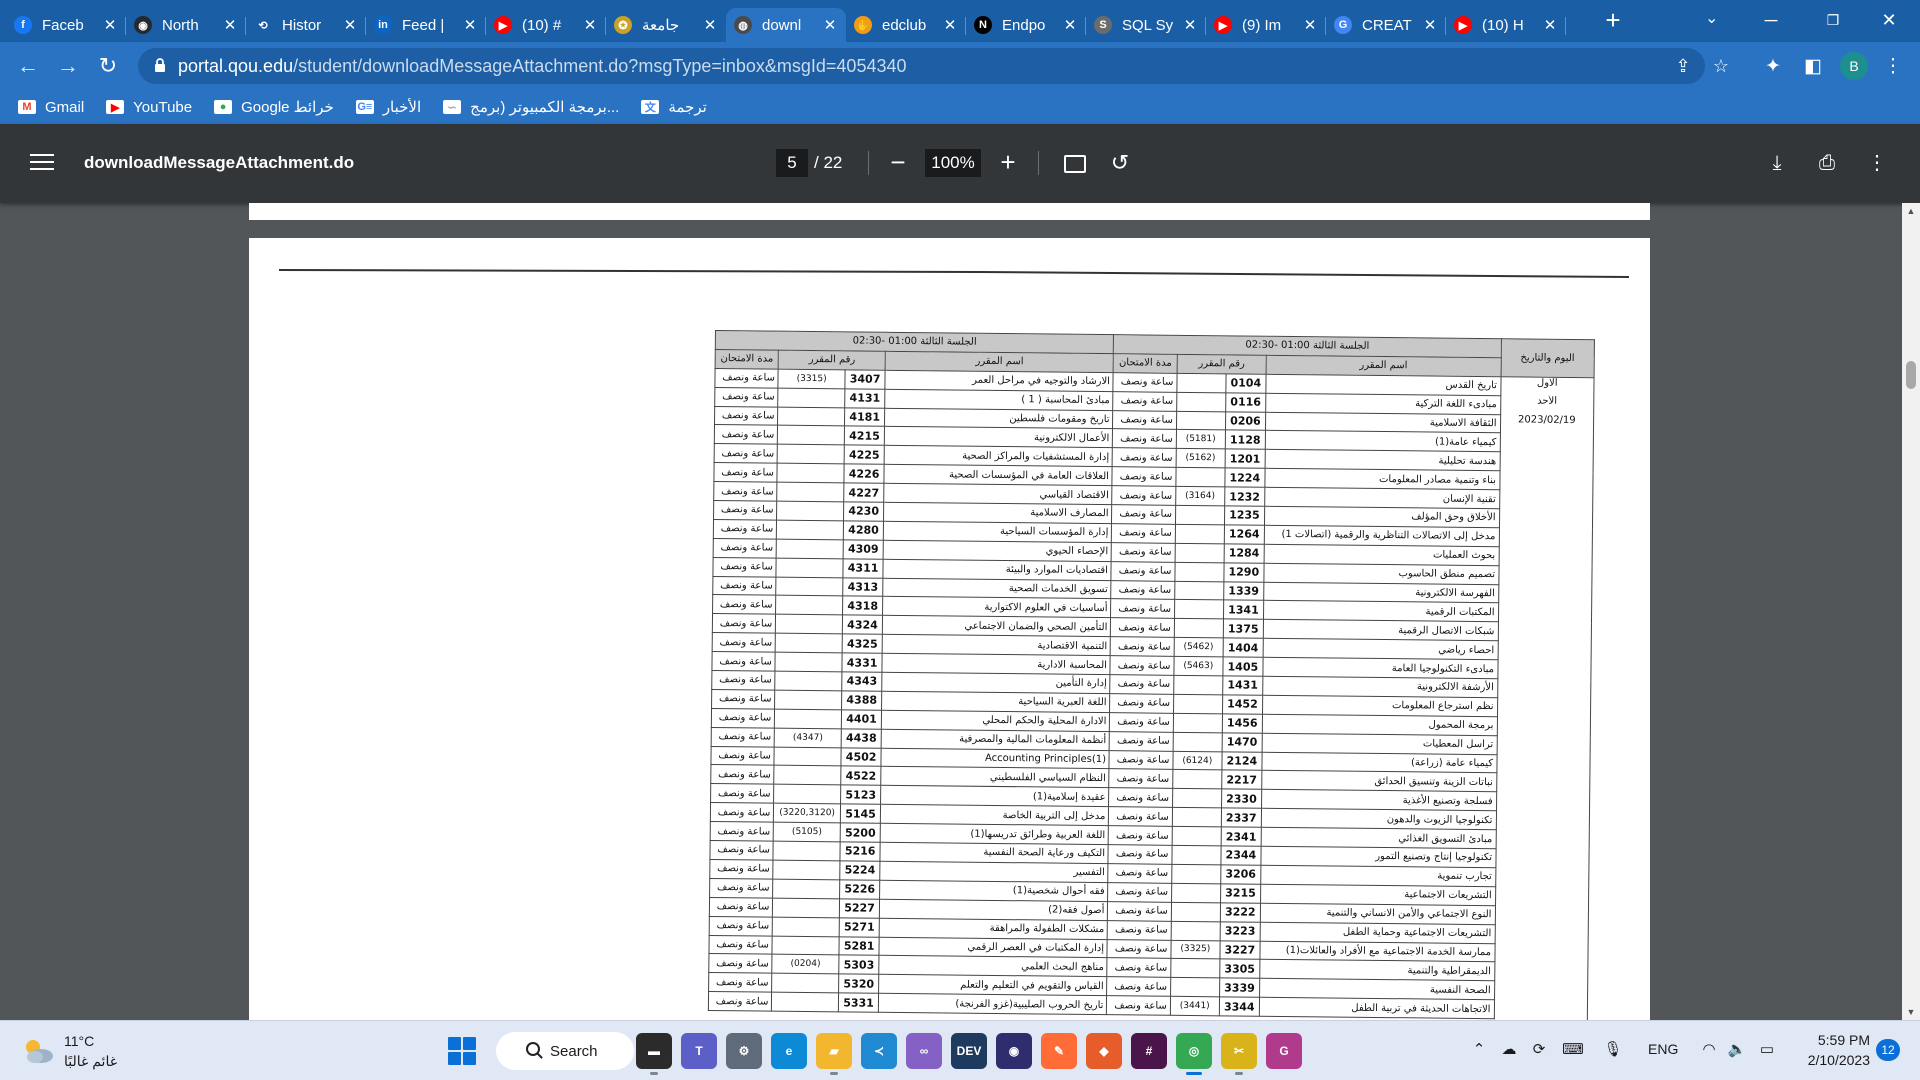 The height and width of the screenshot is (1080, 1920). What do you see at coordinates (1026, 25) in the screenshot?
I see `browser-tab: N Endpo ✕` at bounding box center [1026, 25].